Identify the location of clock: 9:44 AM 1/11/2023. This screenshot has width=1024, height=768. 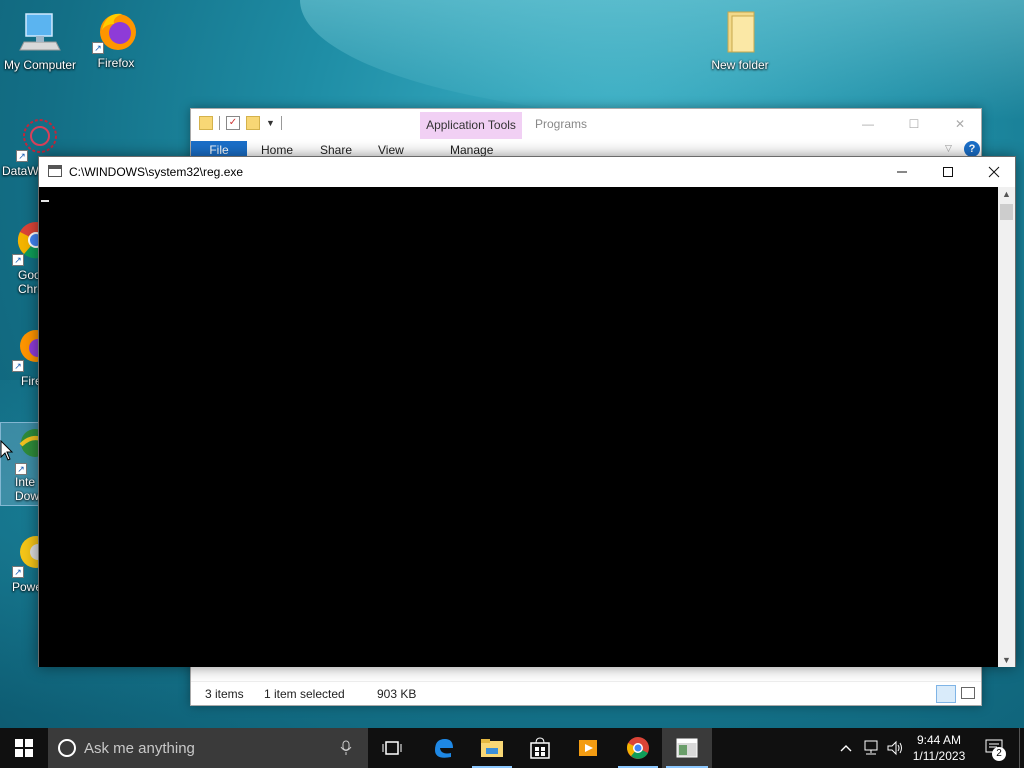
(939, 748).